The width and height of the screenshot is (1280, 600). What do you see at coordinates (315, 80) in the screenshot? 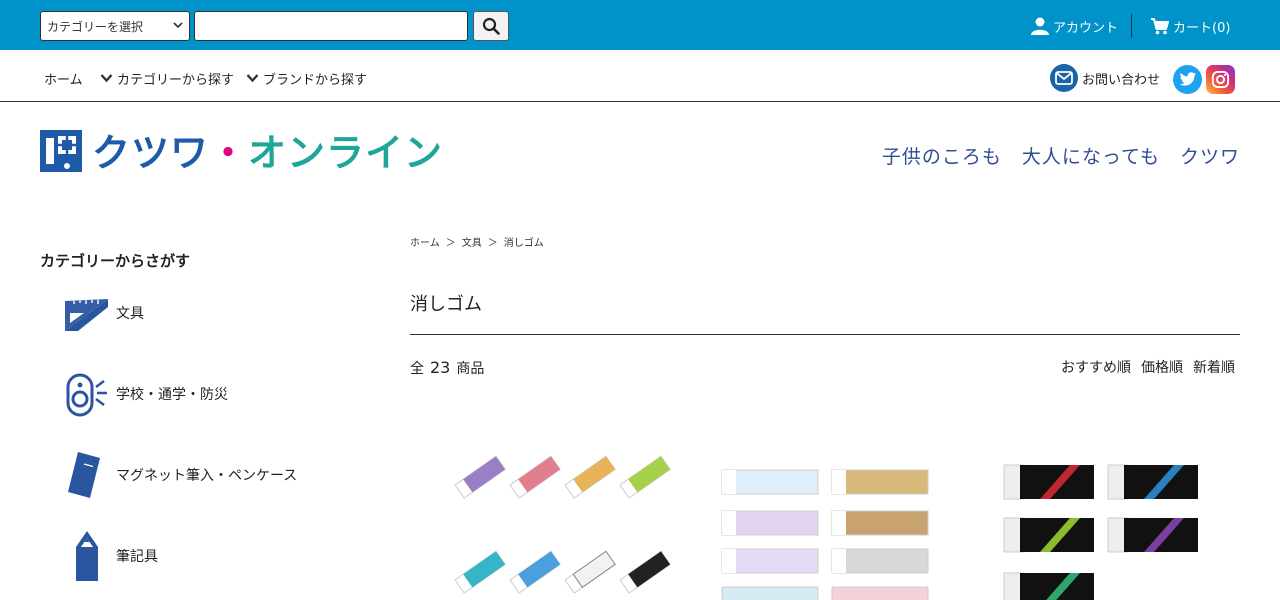
I see `nav-by-brand-label: ブランドから探す` at bounding box center [315, 80].